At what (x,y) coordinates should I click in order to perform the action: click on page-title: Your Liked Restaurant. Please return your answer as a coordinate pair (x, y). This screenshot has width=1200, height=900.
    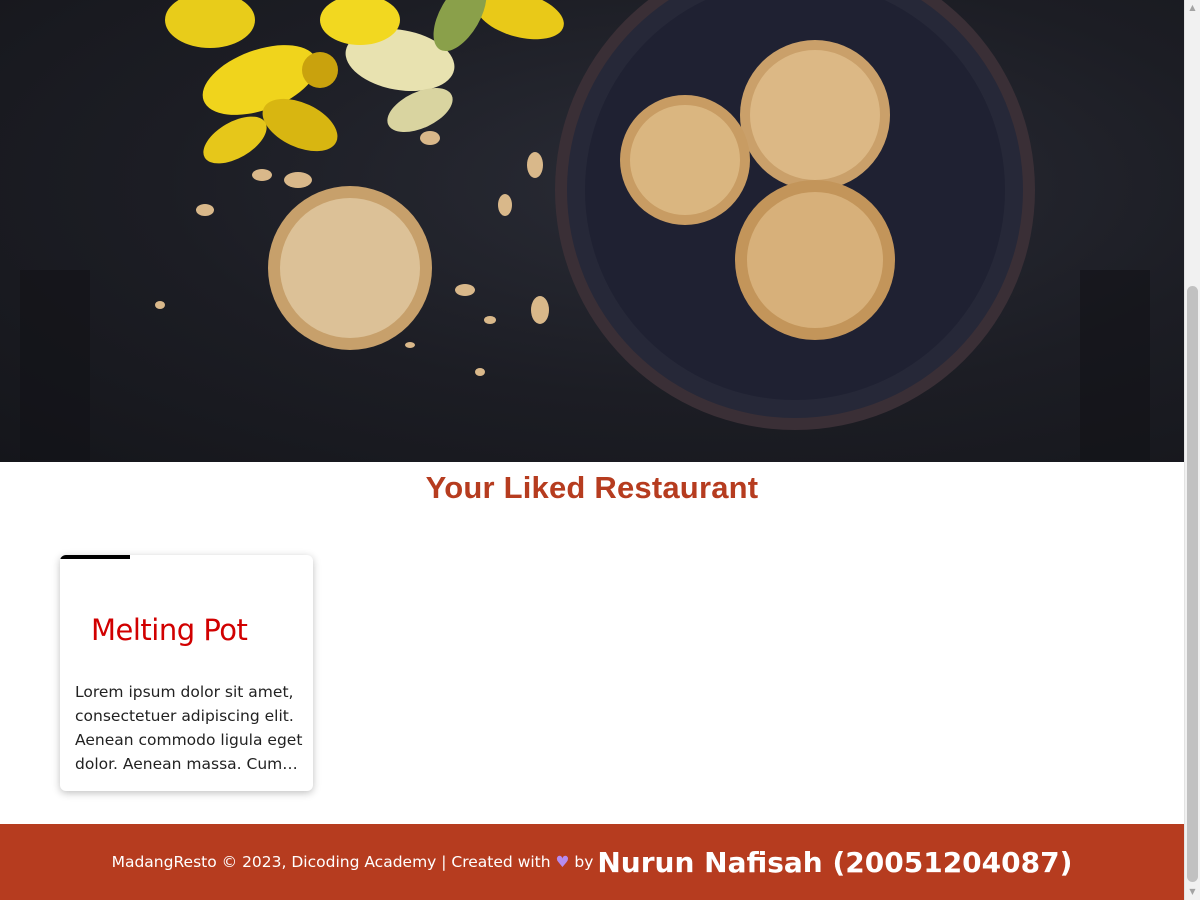
    Looking at the image, I should click on (592, 487).